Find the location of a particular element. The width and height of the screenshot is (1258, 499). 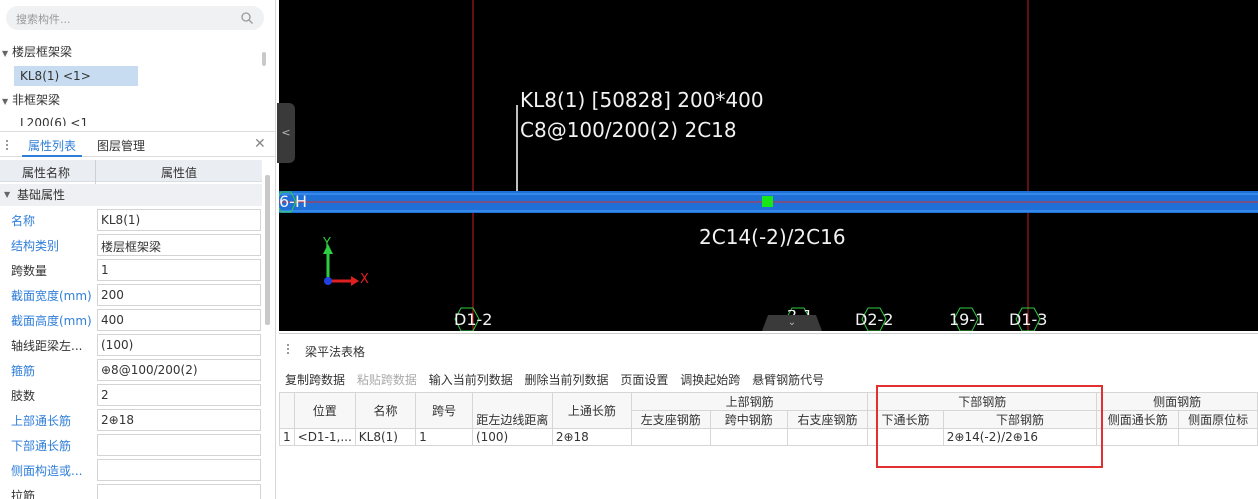

search-icon is located at coordinates (247, 18).